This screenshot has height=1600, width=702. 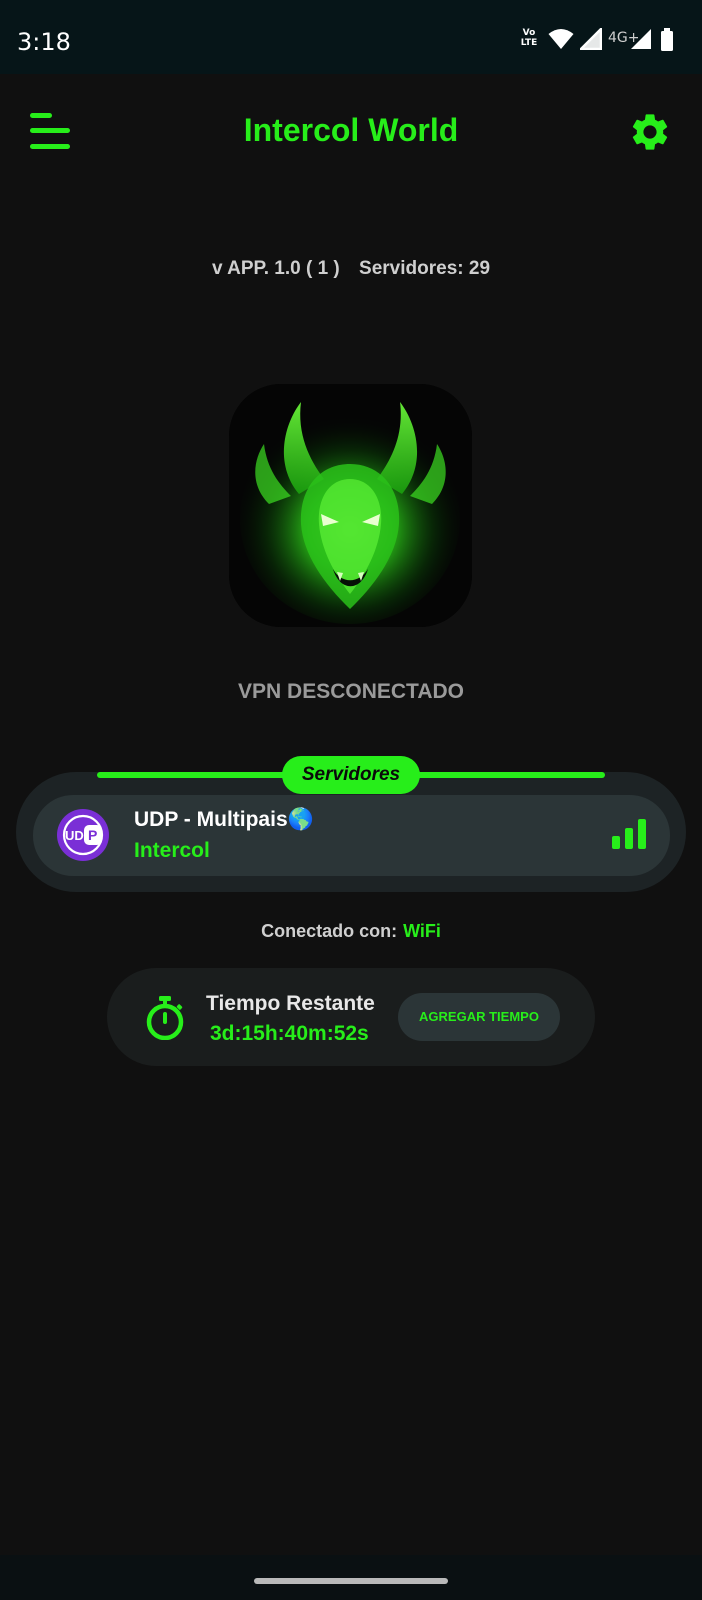 I want to click on home-handle, so click(x=351, y=1581).